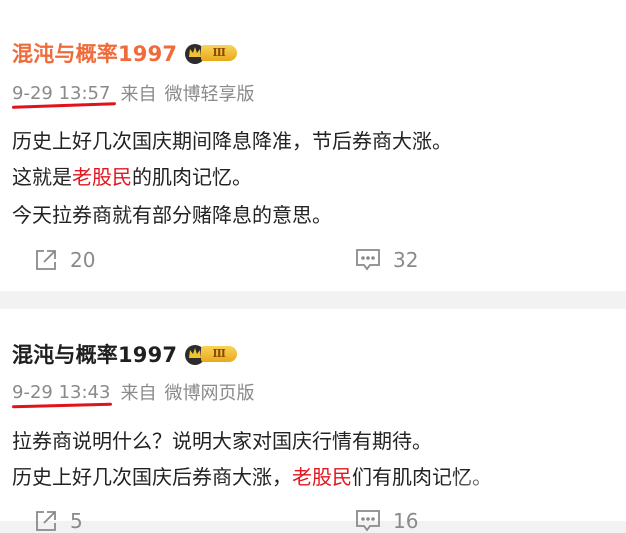 The width and height of the screenshot is (626, 533). I want to click on comment-count: 16, so click(406, 521).